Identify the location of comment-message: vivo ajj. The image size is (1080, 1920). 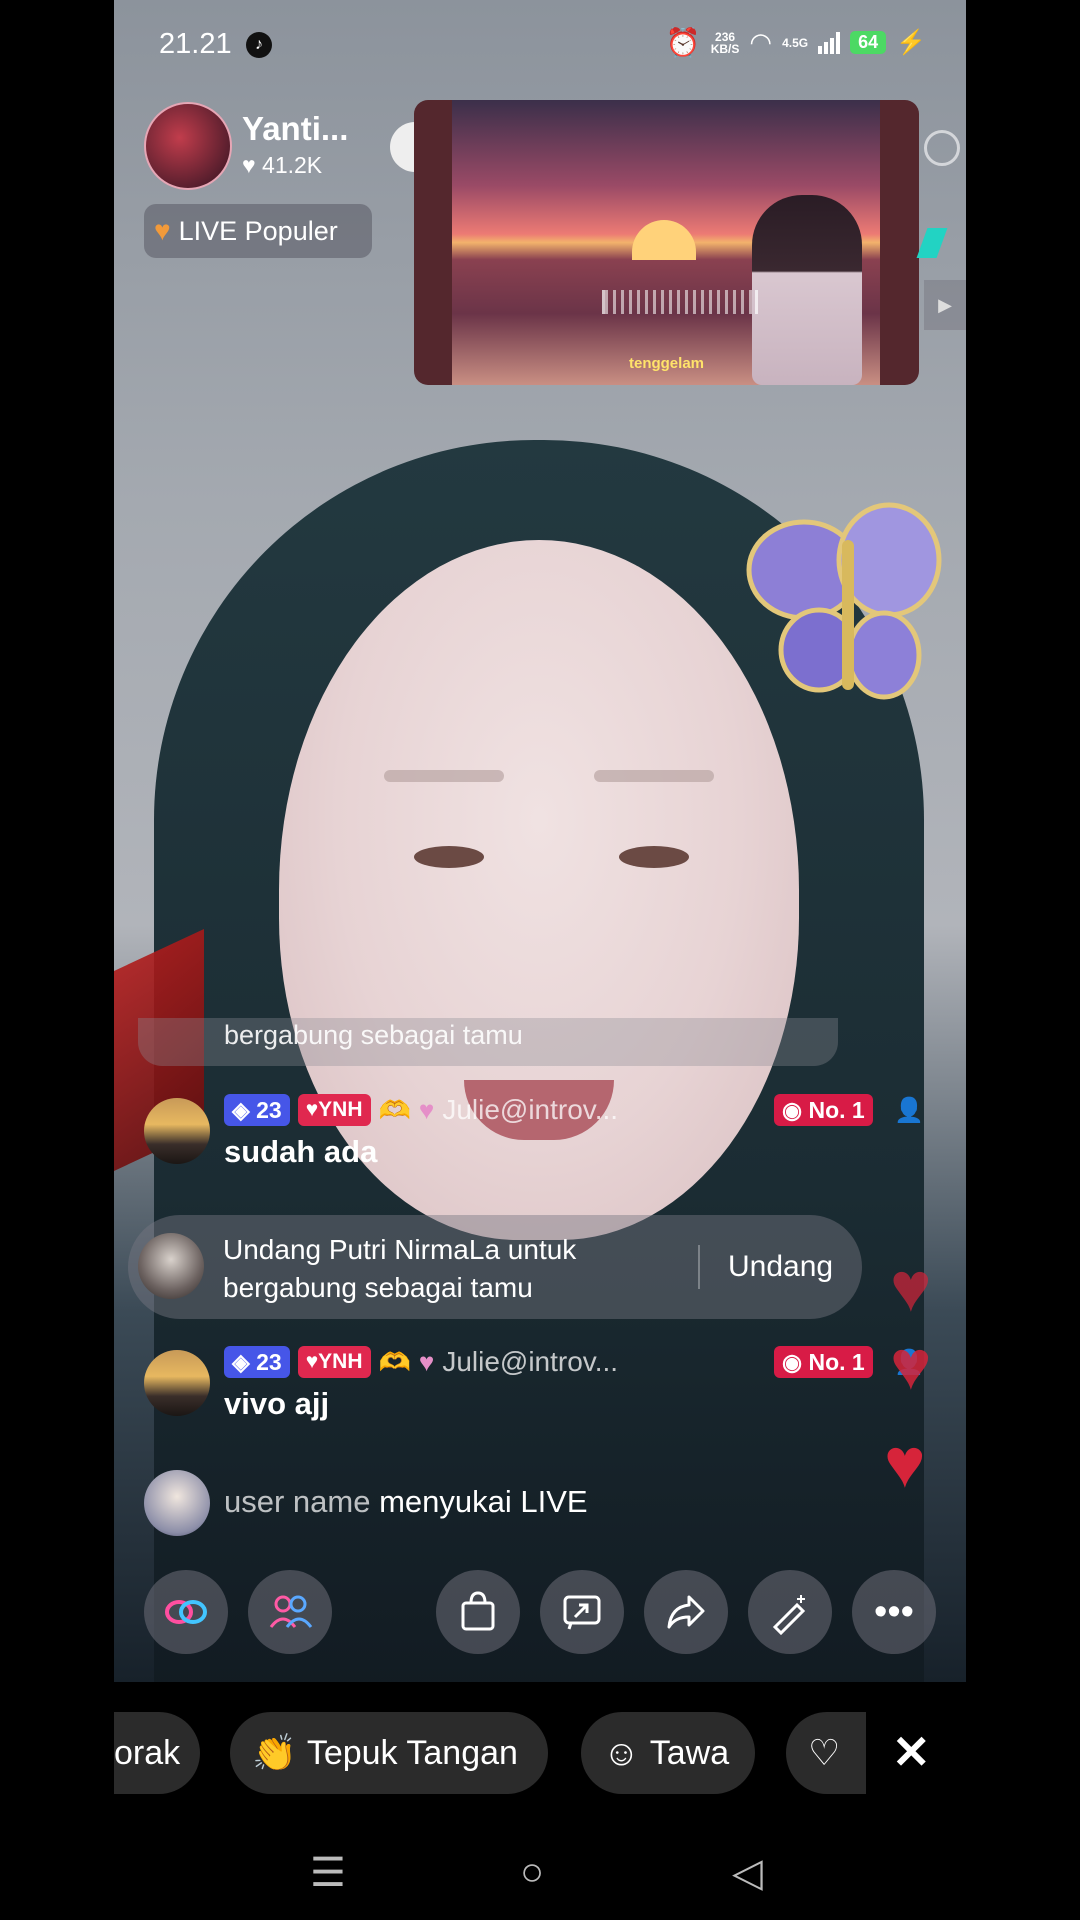
(277, 1403).